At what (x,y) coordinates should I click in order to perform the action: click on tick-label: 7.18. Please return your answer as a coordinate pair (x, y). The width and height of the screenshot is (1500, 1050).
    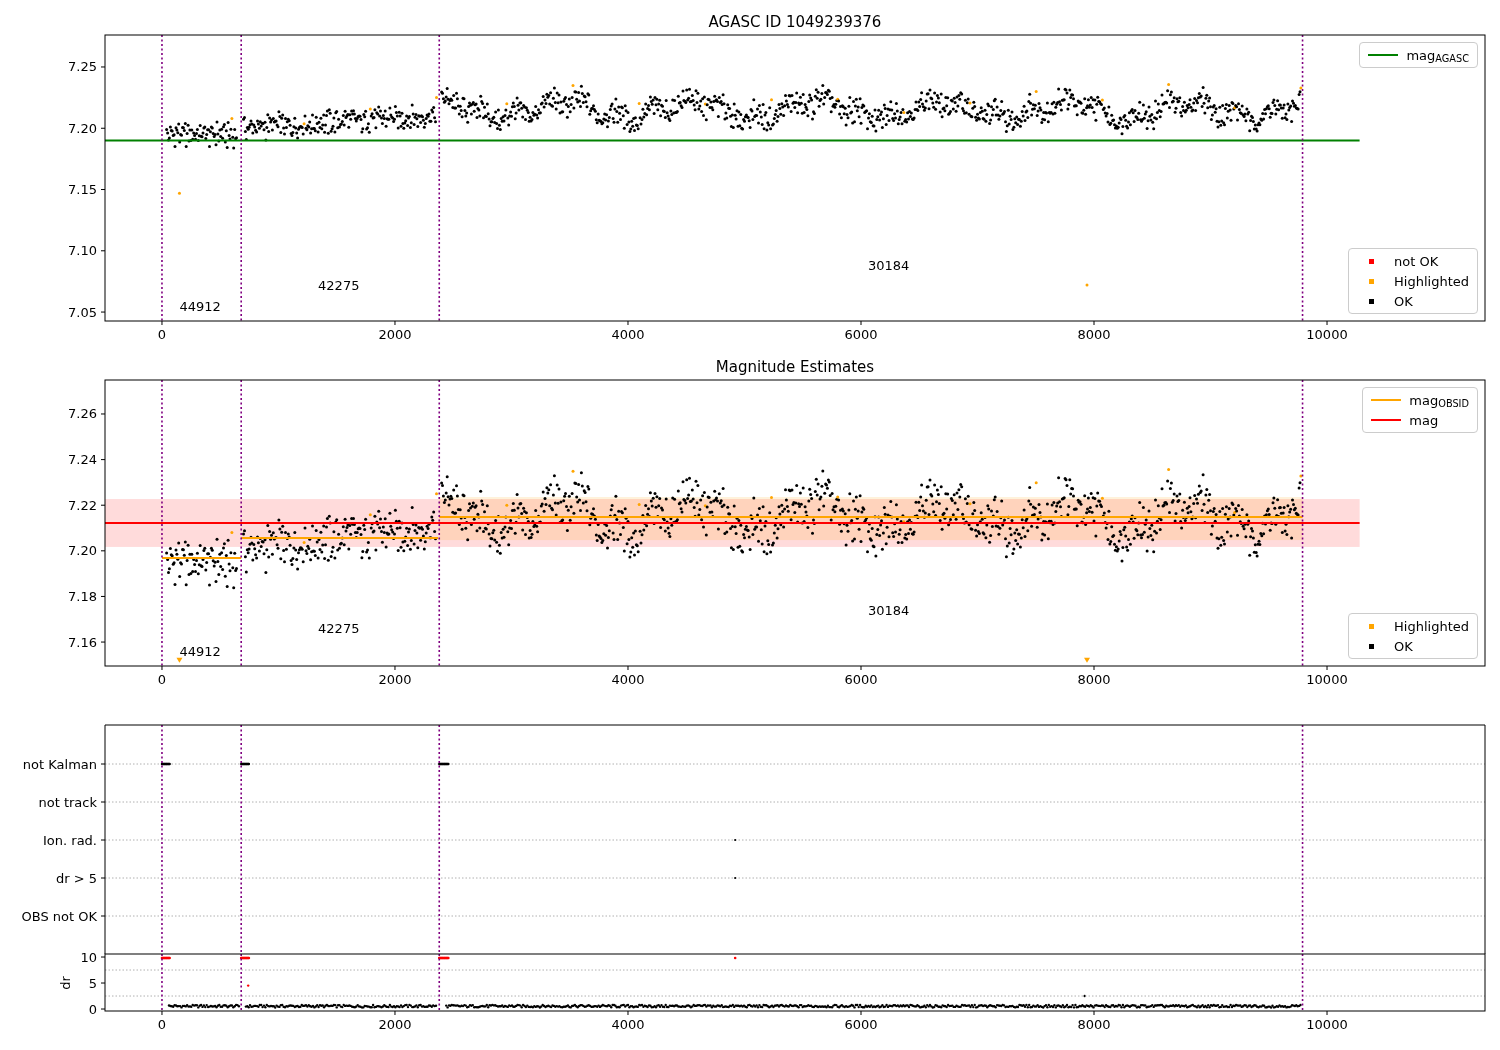
    Looking at the image, I should click on (82, 596).